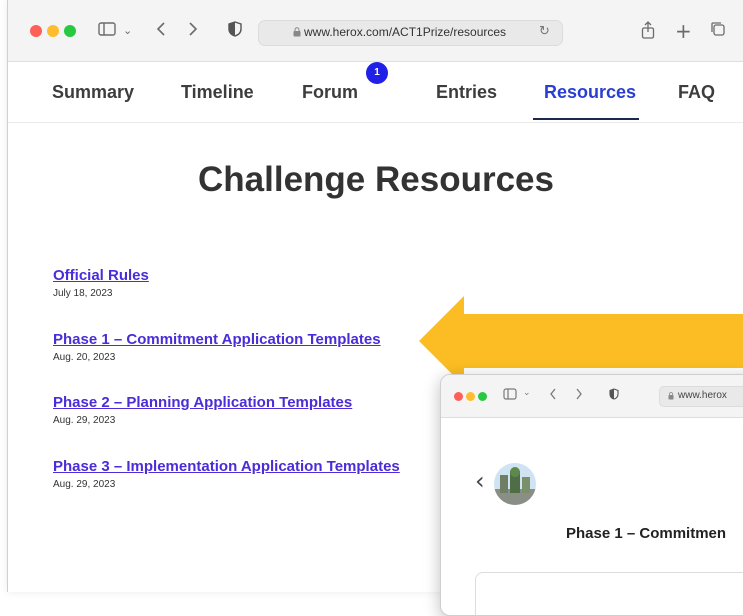 This screenshot has height=616, width=743. I want to click on highlight-arrow-icon, so click(581, 341).